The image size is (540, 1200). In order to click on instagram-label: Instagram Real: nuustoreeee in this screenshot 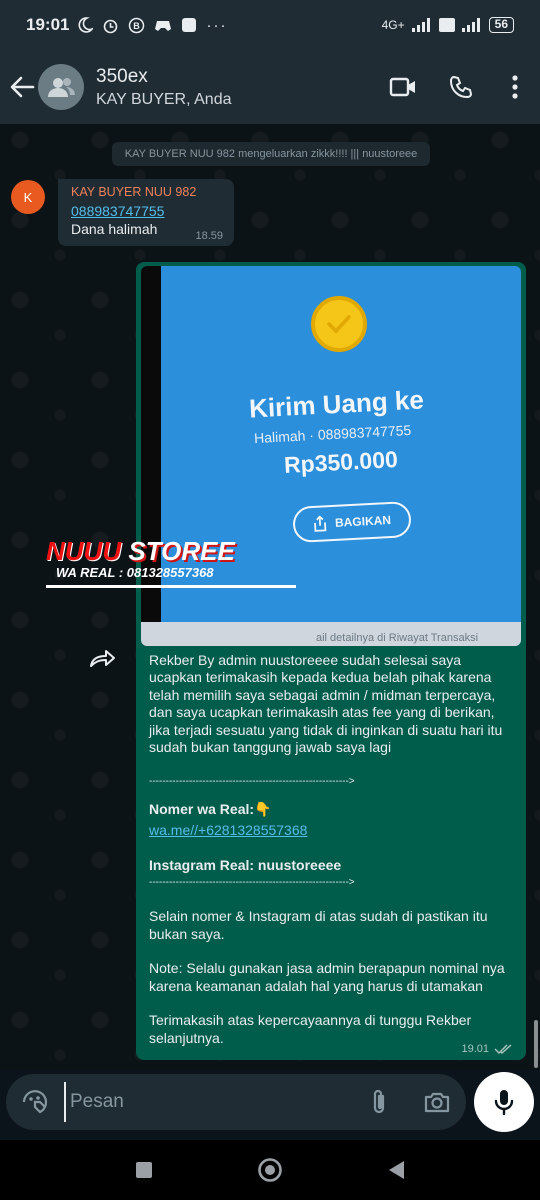, I will do `click(245, 864)`.